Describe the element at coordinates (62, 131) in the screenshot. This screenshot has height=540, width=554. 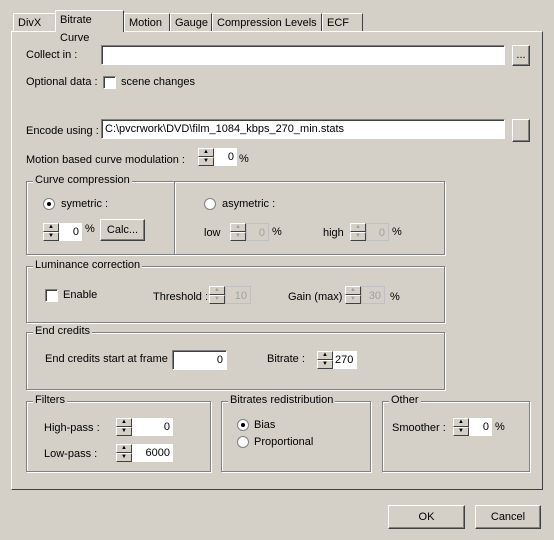
I see `encode-using-label: Encode using :` at that location.